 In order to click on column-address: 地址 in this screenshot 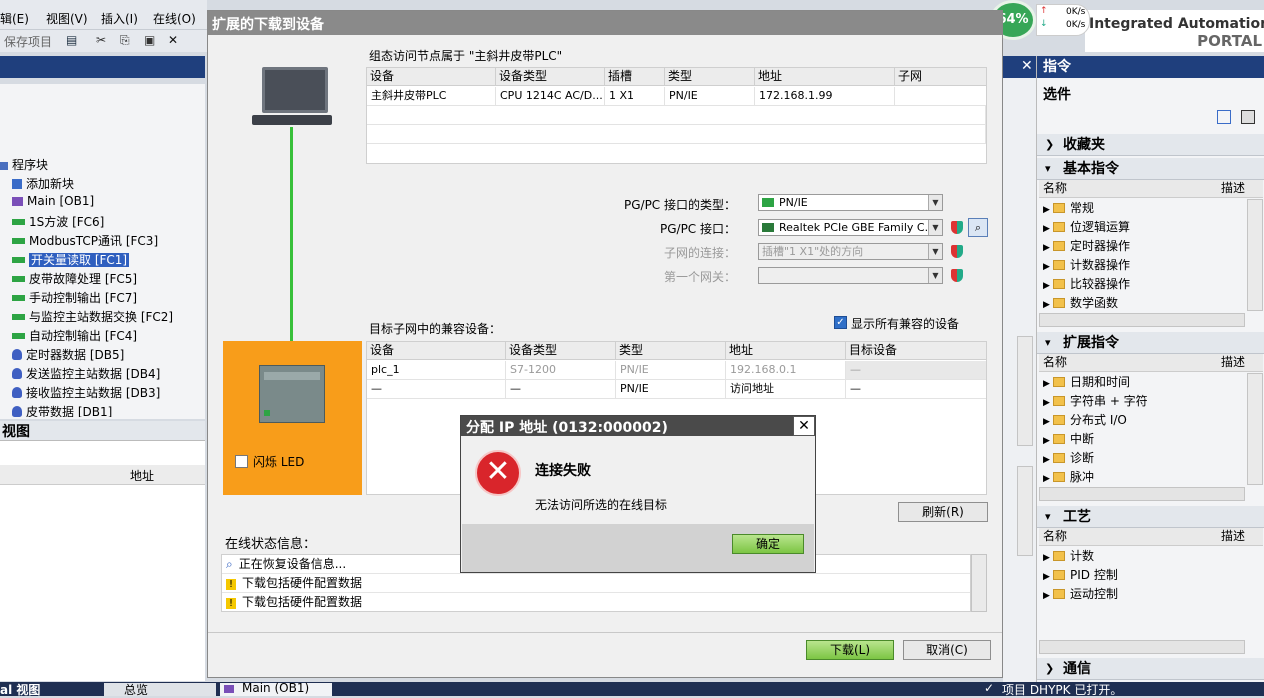, I will do `click(142, 475)`.